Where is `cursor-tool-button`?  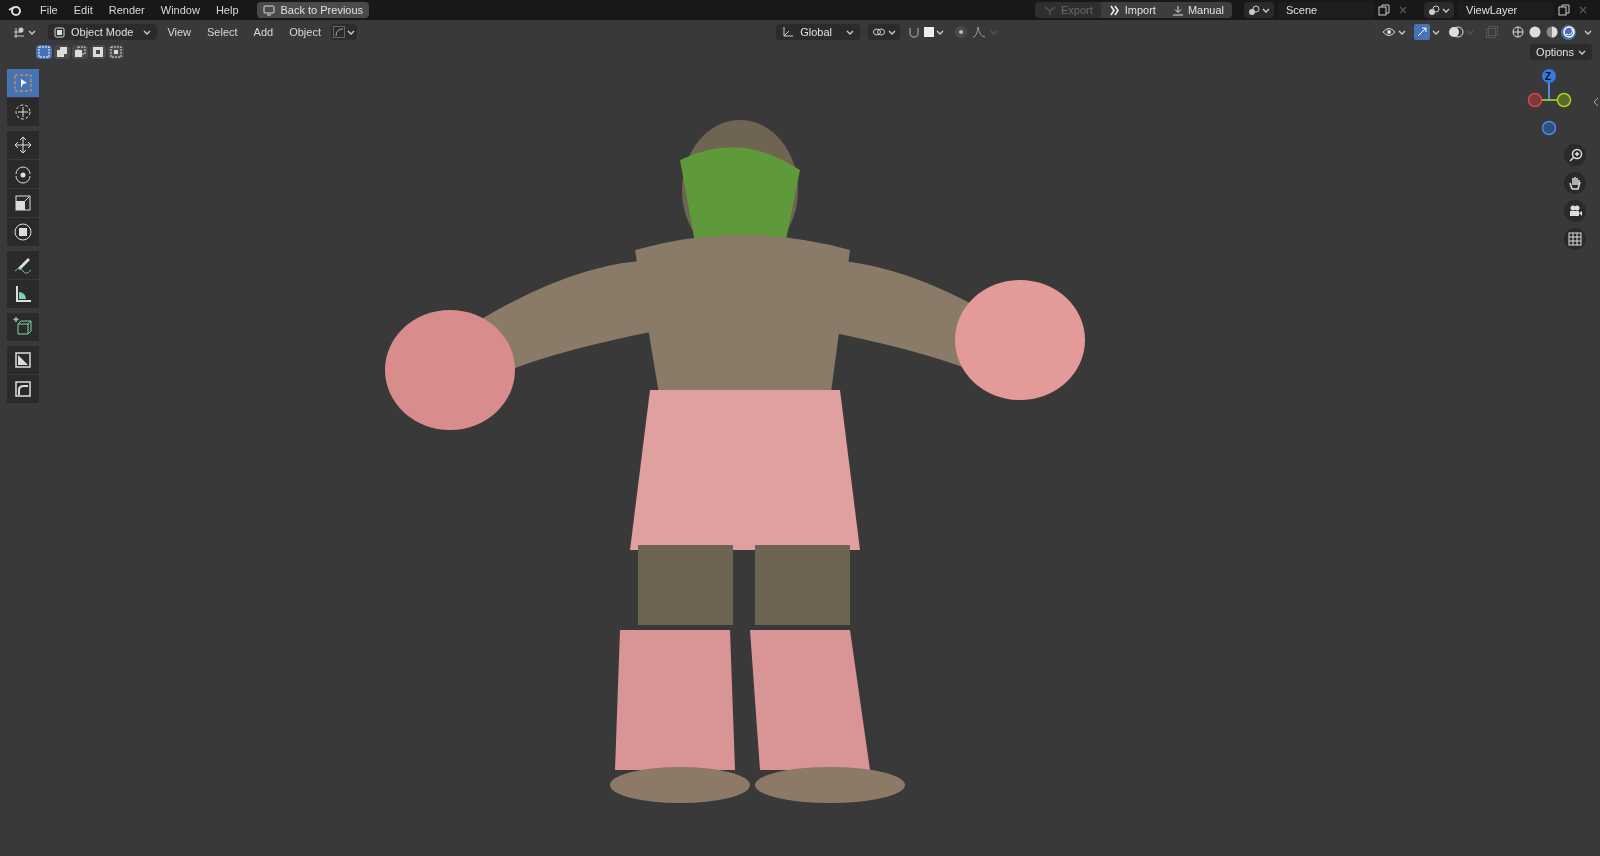
cursor-tool-button is located at coordinates (23, 112).